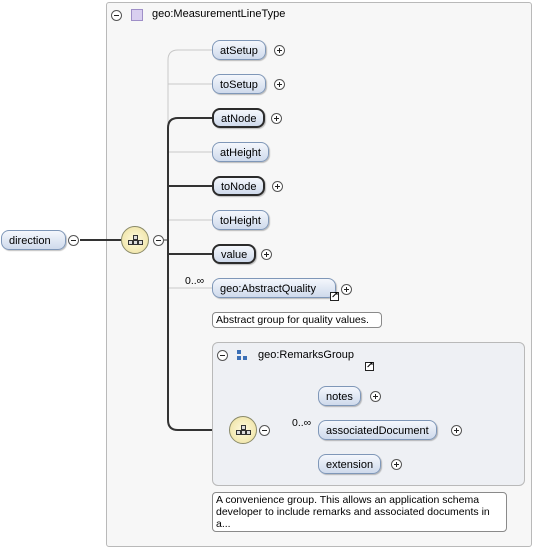  What do you see at coordinates (33, 240) in the screenshot?
I see `direction-element: direction` at bounding box center [33, 240].